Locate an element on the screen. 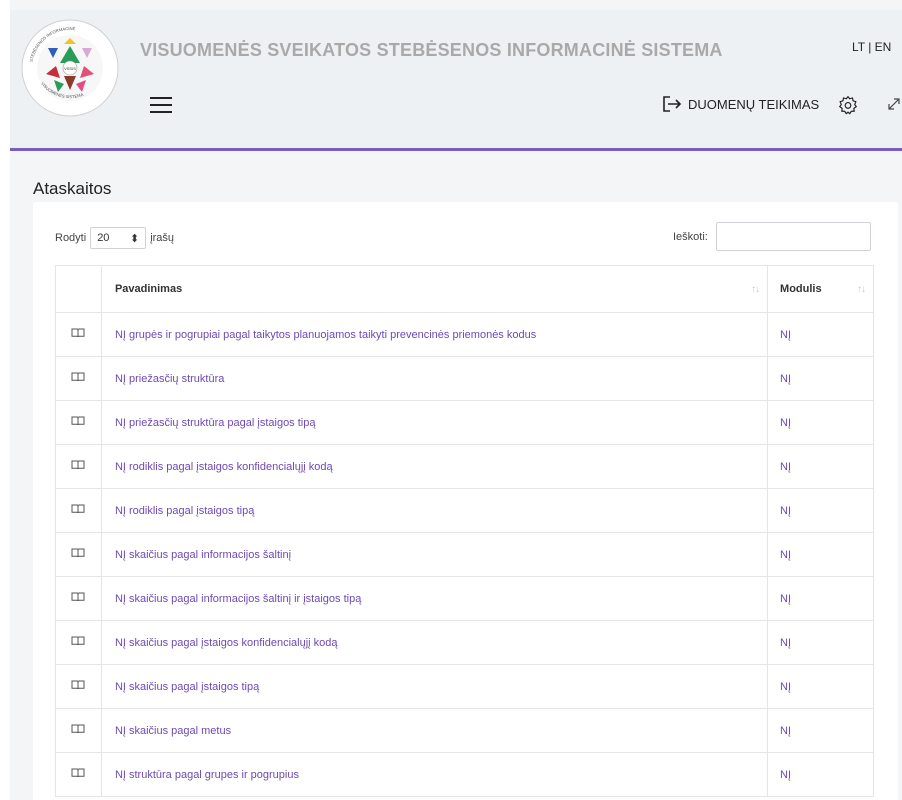  table-row: NĮ rodiklis pagal įstaigos tipą NĮ is located at coordinates (464, 510).